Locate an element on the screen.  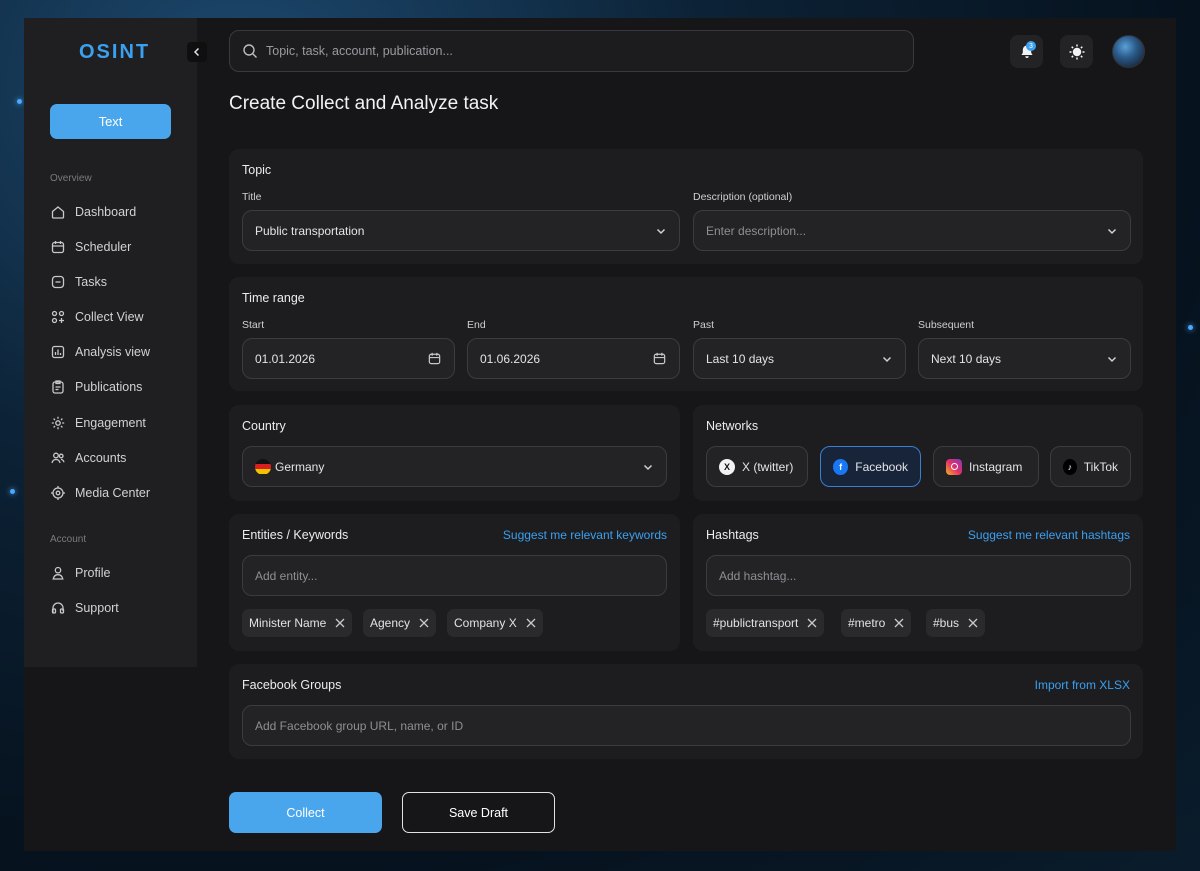
sidebar-item-label: Accounts is located at coordinates (101, 458).